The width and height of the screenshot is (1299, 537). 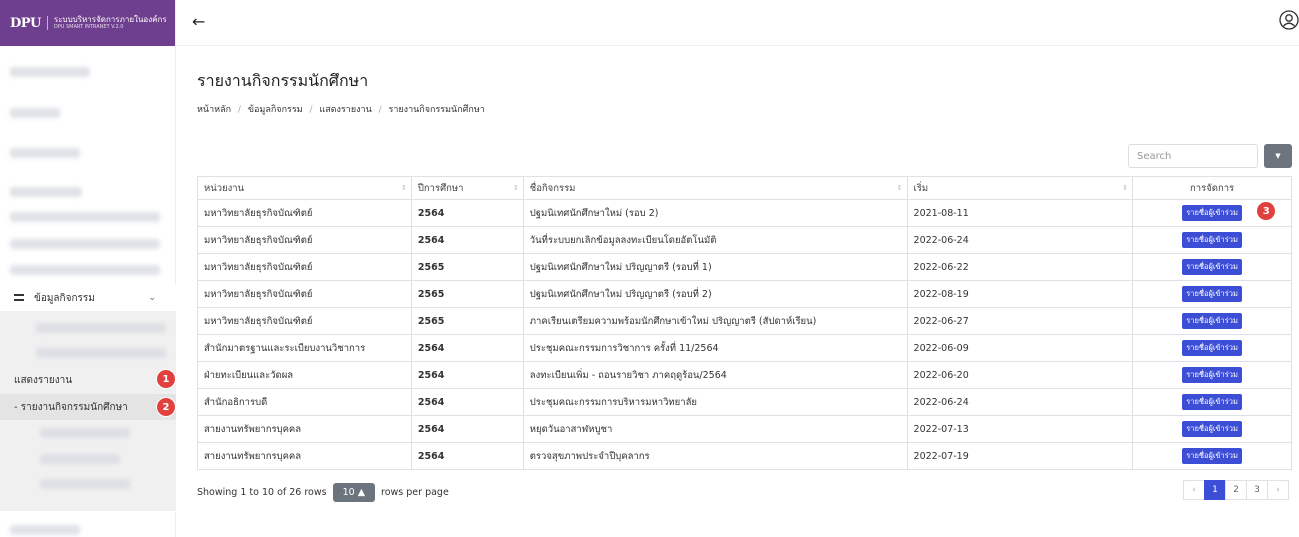 What do you see at coordinates (43, 380) in the screenshot?
I see `sidebar-item-label: แสดงรายงาน` at bounding box center [43, 380].